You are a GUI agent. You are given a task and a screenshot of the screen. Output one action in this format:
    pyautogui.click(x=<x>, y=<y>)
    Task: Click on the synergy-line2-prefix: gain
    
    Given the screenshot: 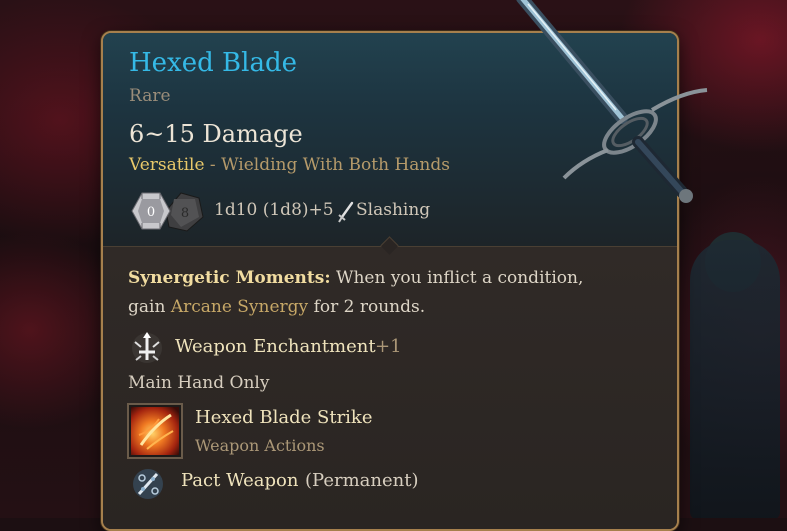 What is the action you would take?
    pyautogui.click(x=149, y=307)
    